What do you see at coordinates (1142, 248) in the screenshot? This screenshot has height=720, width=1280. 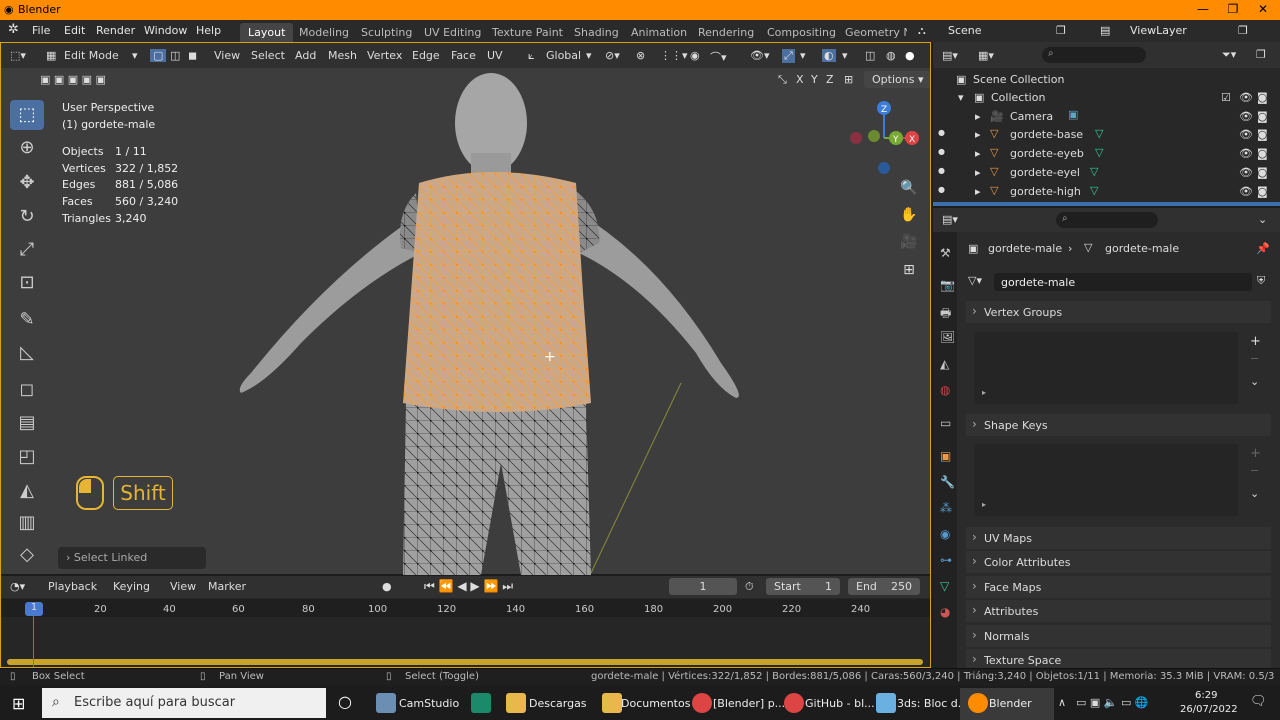 I see `breadcrumb-data: gordete-male` at bounding box center [1142, 248].